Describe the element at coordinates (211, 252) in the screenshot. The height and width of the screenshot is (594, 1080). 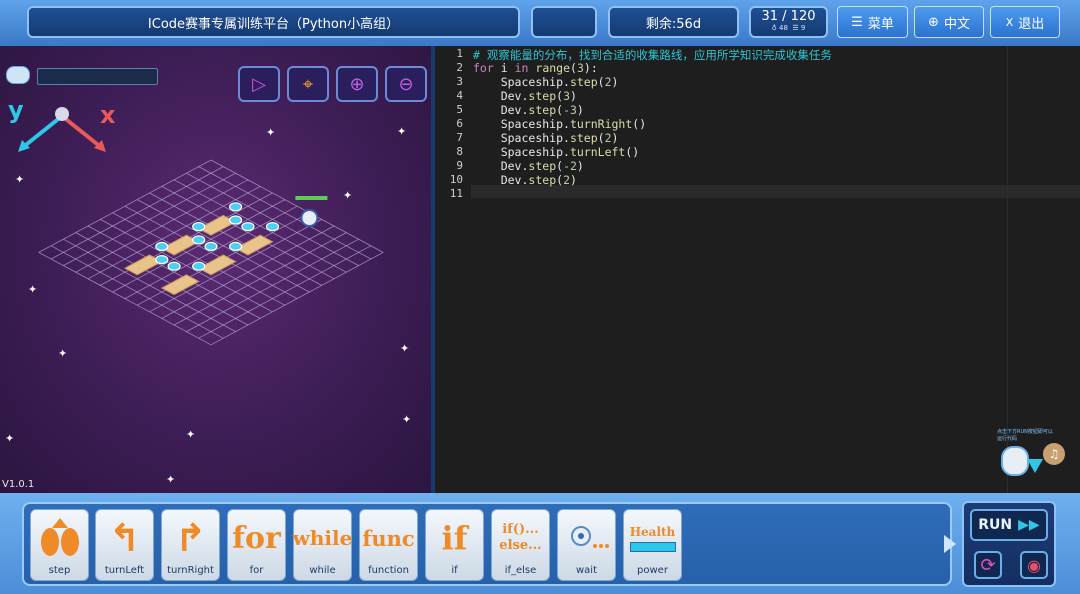
I see `isometric-grid` at that location.